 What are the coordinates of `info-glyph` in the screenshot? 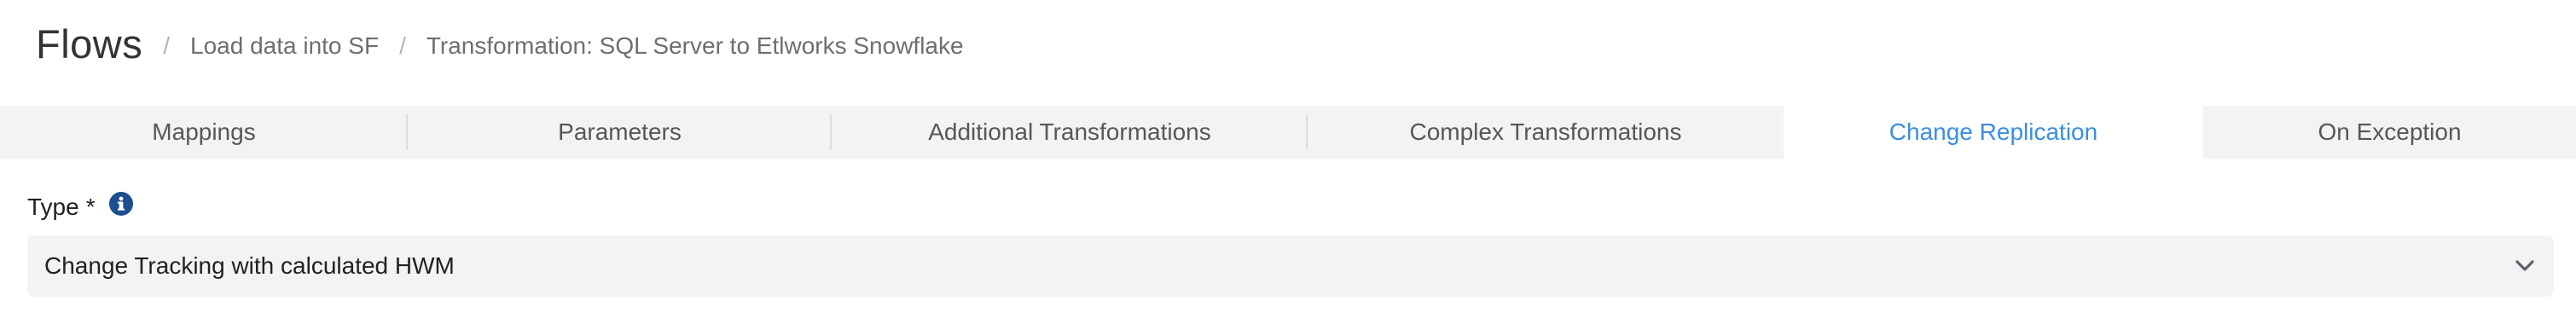 It's located at (121, 204).